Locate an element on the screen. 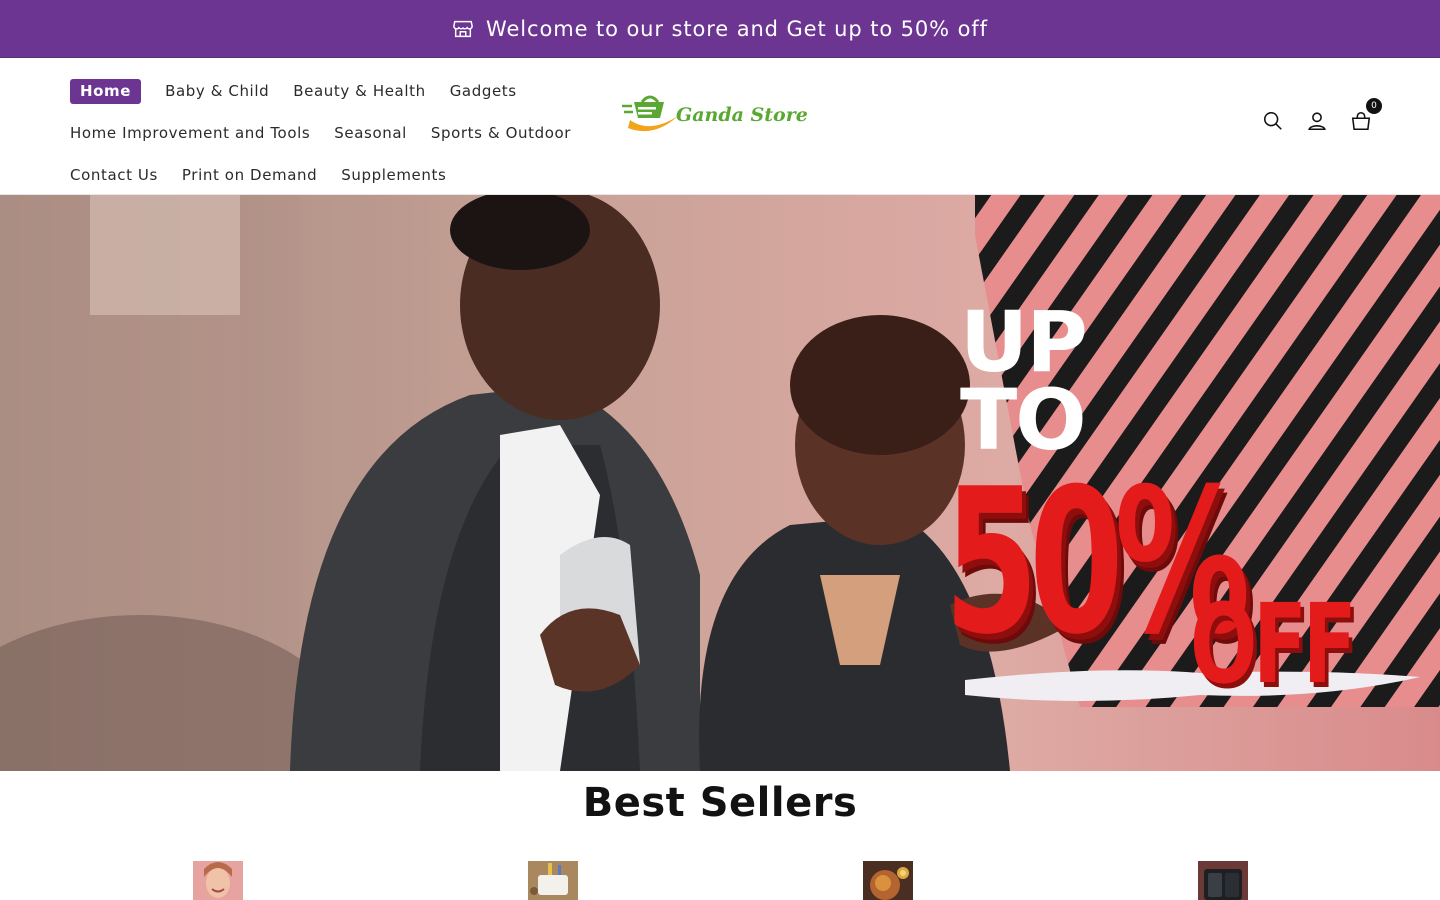  nav-link-seasonal: Seasonal is located at coordinates (370, 133).